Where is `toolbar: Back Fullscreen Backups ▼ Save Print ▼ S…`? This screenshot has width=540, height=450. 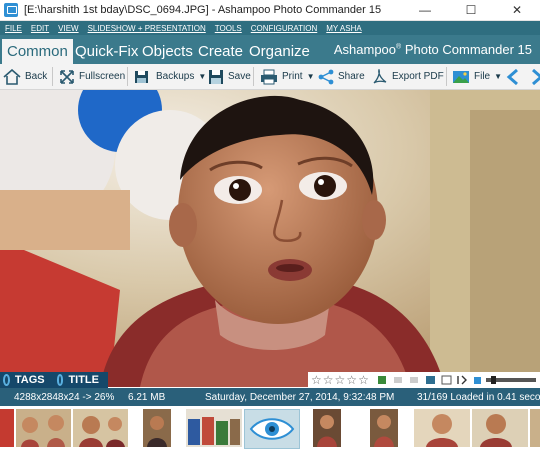
toolbar: Back Fullscreen Backups ▼ Save Print ▼ S… is located at coordinates (270, 77).